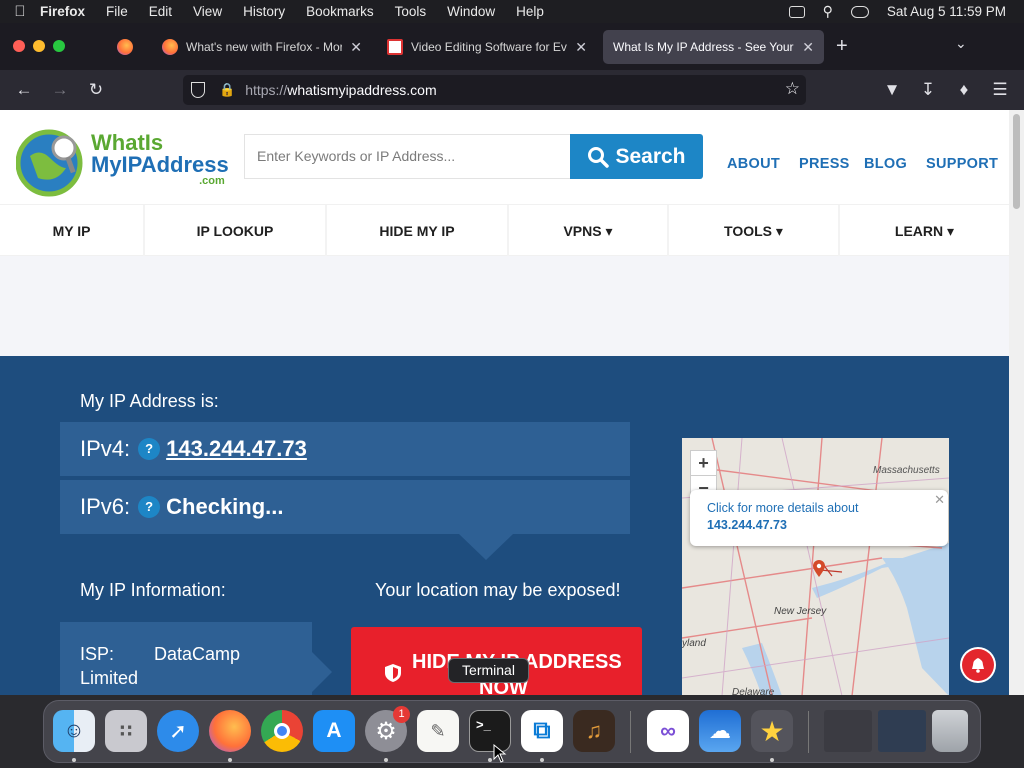 The image size is (1024, 768). What do you see at coordinates (198, 90) in the screenshot?
I see `tracking-protection-shield-icon` at bounding box center [198, 90].